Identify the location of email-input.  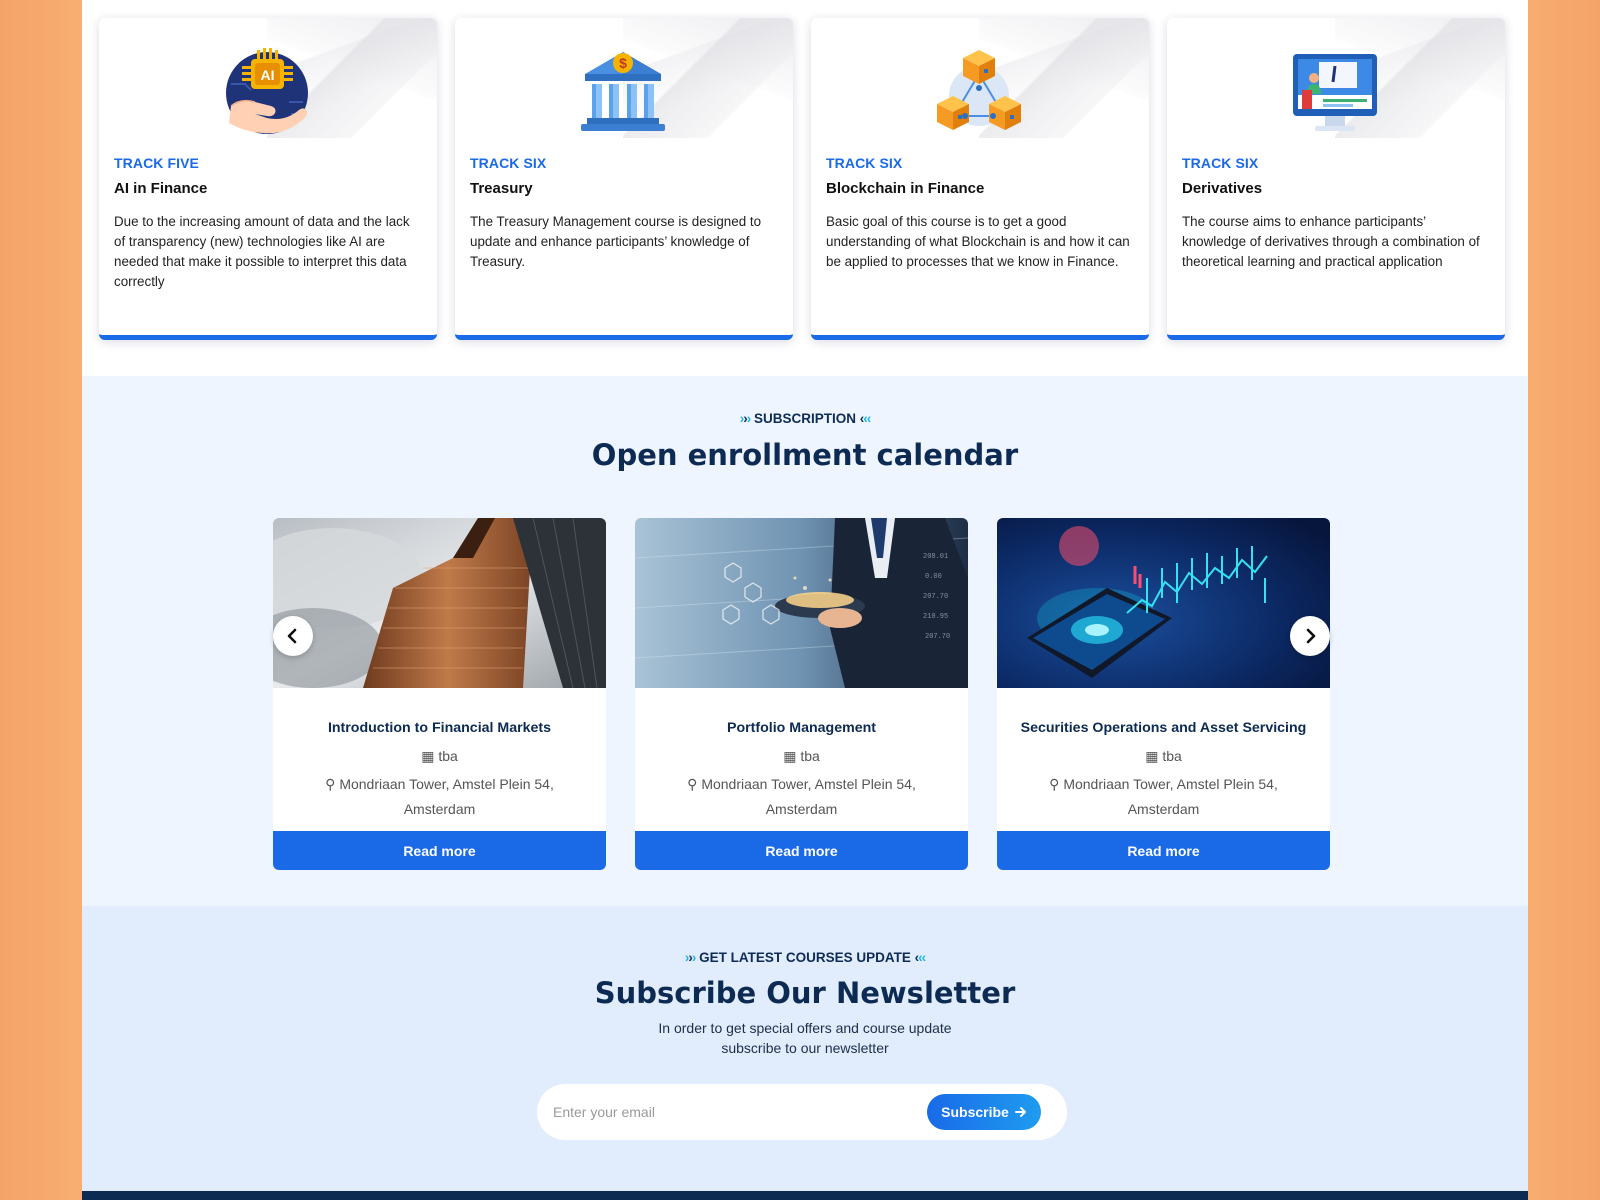
(733, 1112).